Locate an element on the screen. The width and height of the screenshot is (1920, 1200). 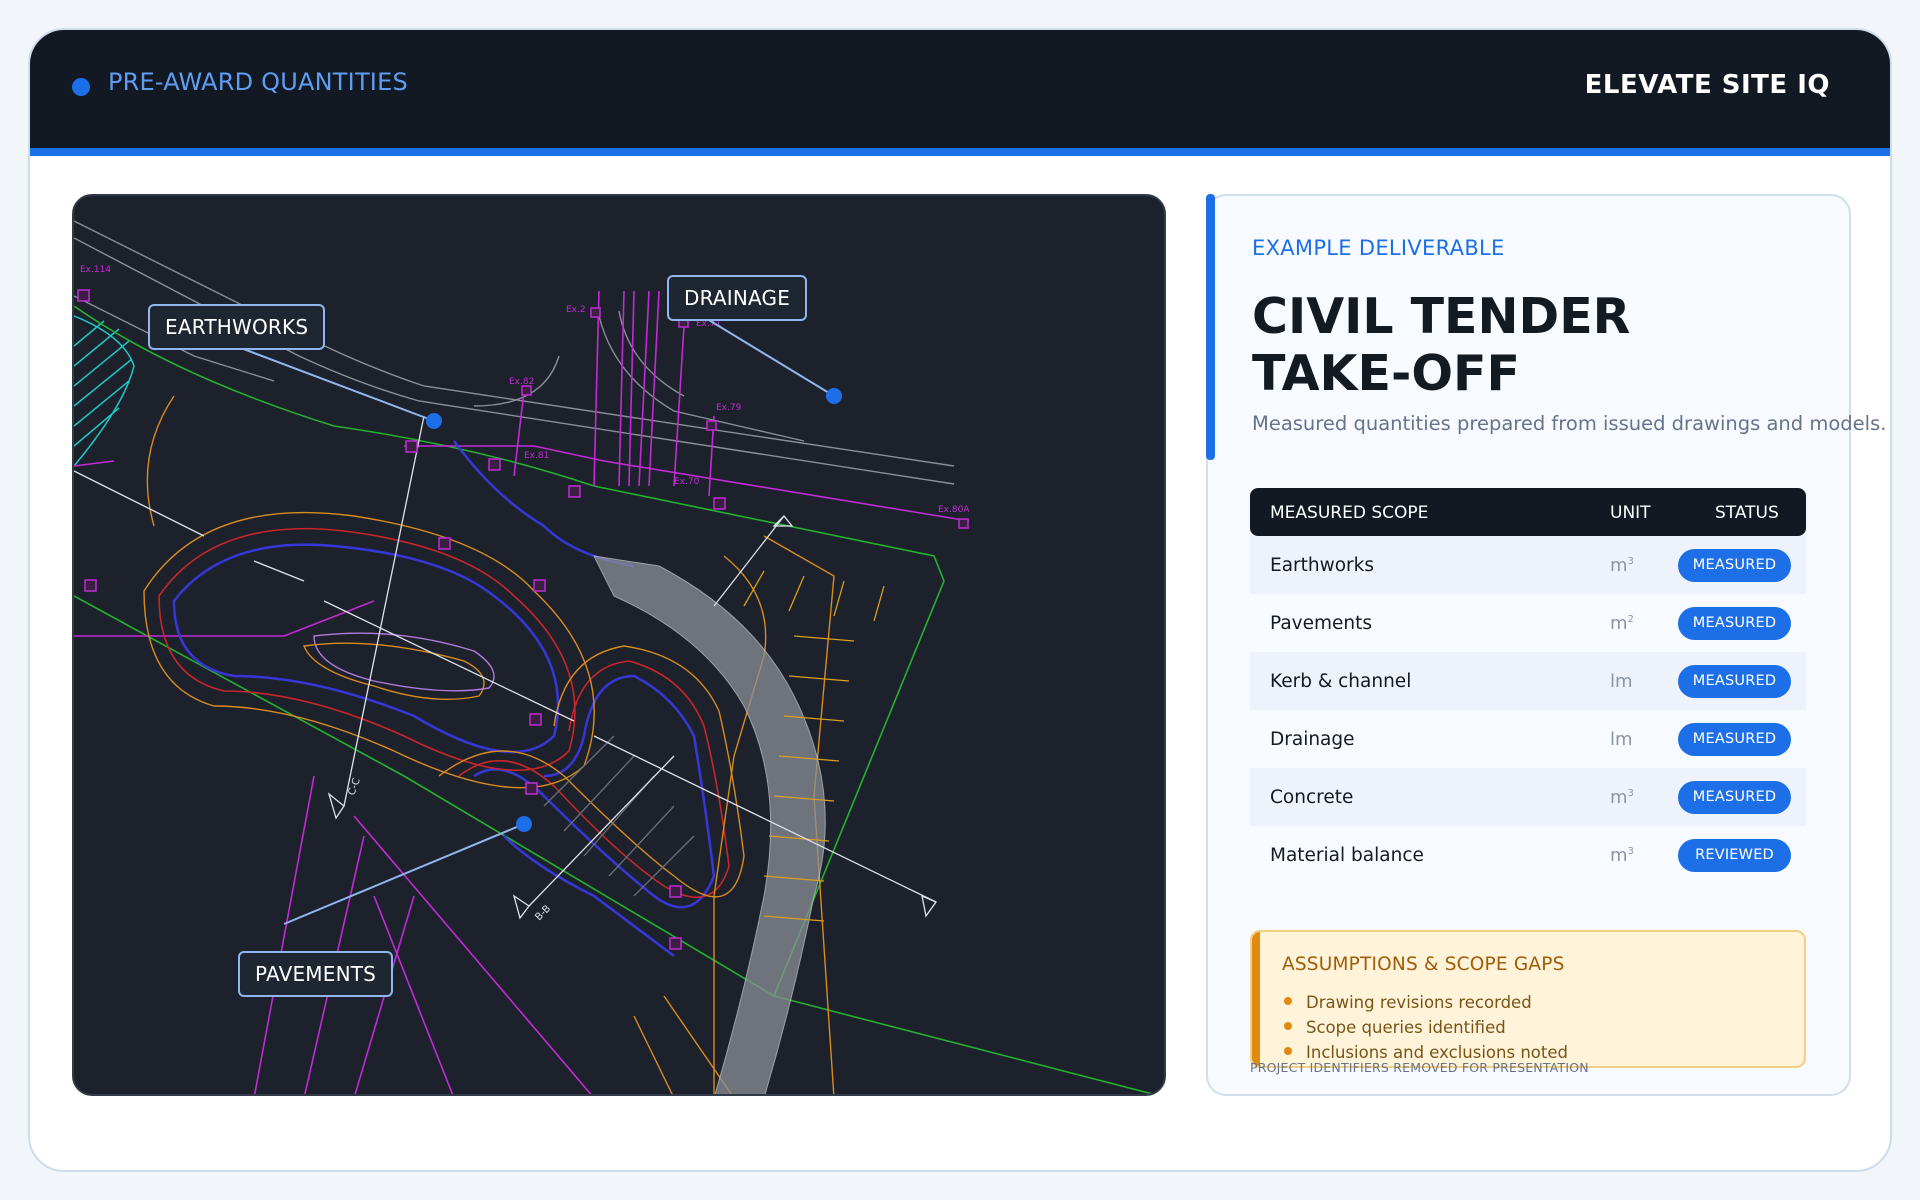
title-line-1: CIVIL TENDER is located at coordinates (1441, 316).